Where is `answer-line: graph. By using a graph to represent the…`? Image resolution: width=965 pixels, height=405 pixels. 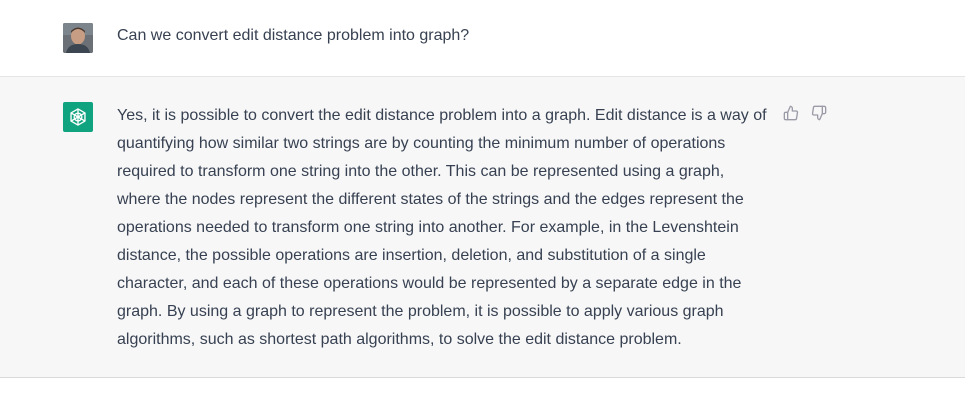
answer-line: graph. By using a graph to represent the… is located at coordinates (420, 311).